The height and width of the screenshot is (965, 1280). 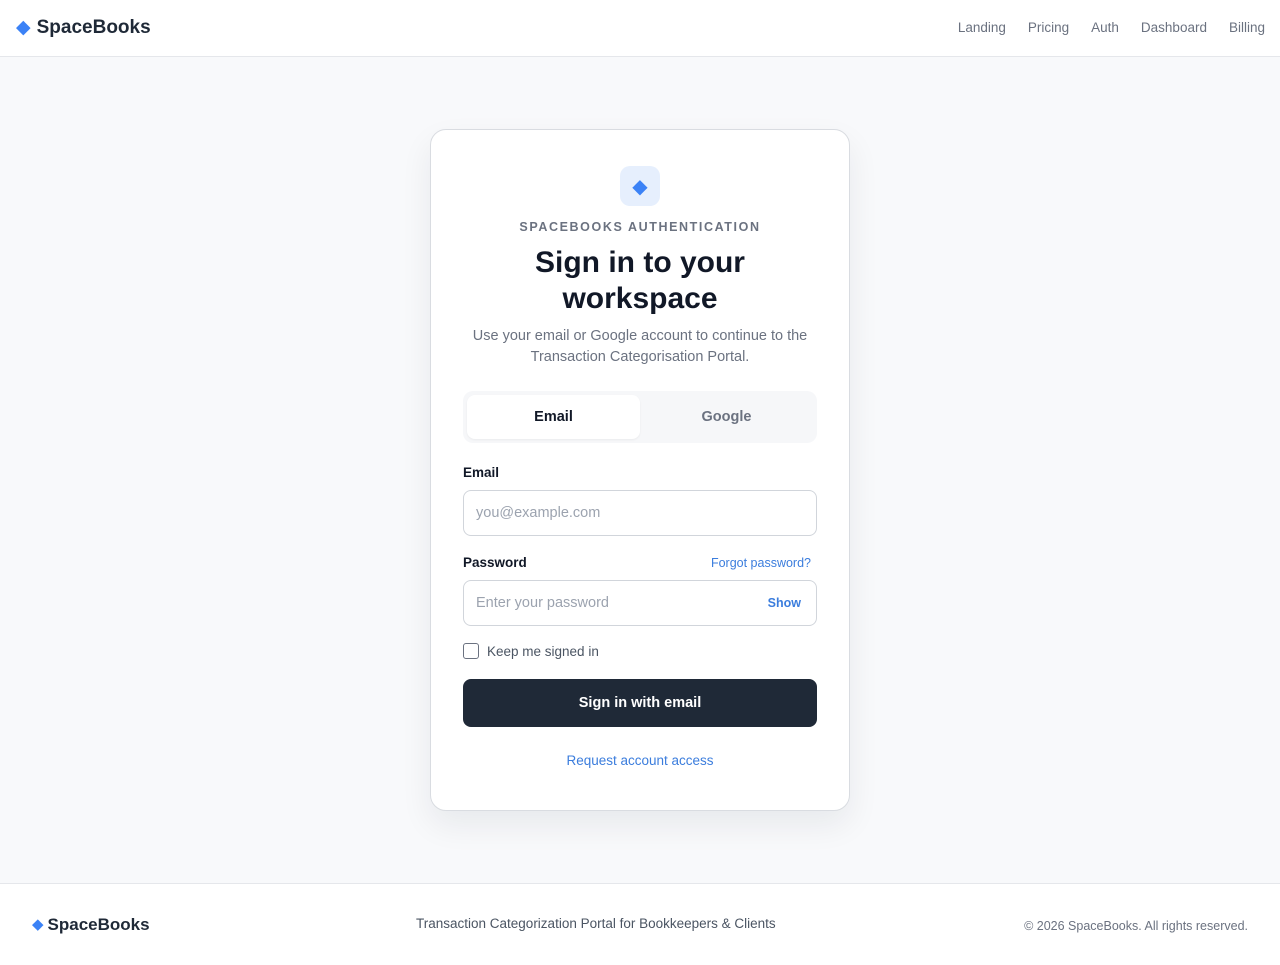 What do you see at coordinates (640, 703) in the screenshot?
I see `sign-in-button: Sign in with email` at bounding box center [640, 703].